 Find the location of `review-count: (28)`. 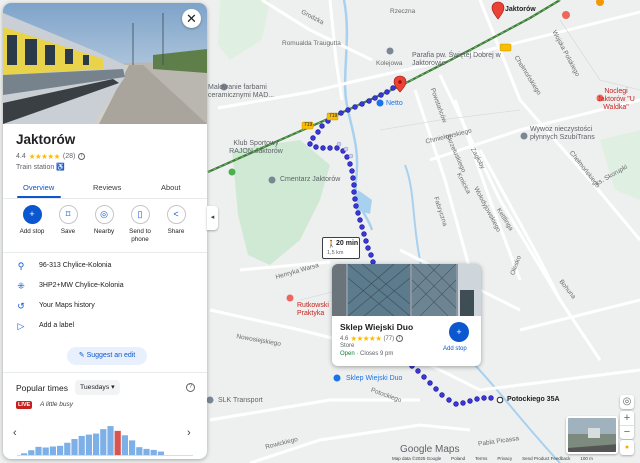

review-count: (28) is located at coordinates (69, 156).